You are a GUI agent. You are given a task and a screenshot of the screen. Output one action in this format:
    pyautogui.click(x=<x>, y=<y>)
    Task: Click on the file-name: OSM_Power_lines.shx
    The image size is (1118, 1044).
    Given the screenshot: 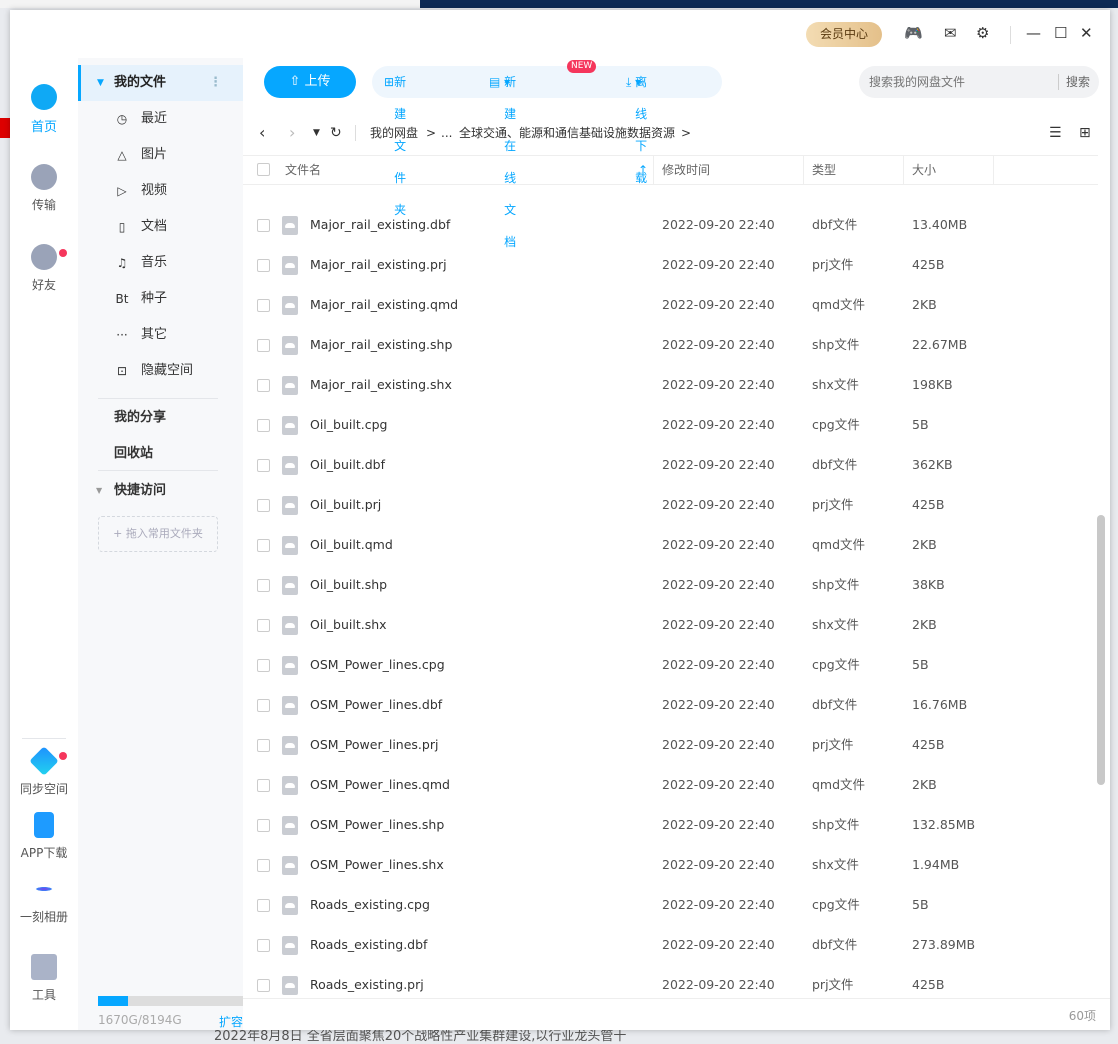 What is the action you would take?
    pyautogui.click(x=377, y=865)
    